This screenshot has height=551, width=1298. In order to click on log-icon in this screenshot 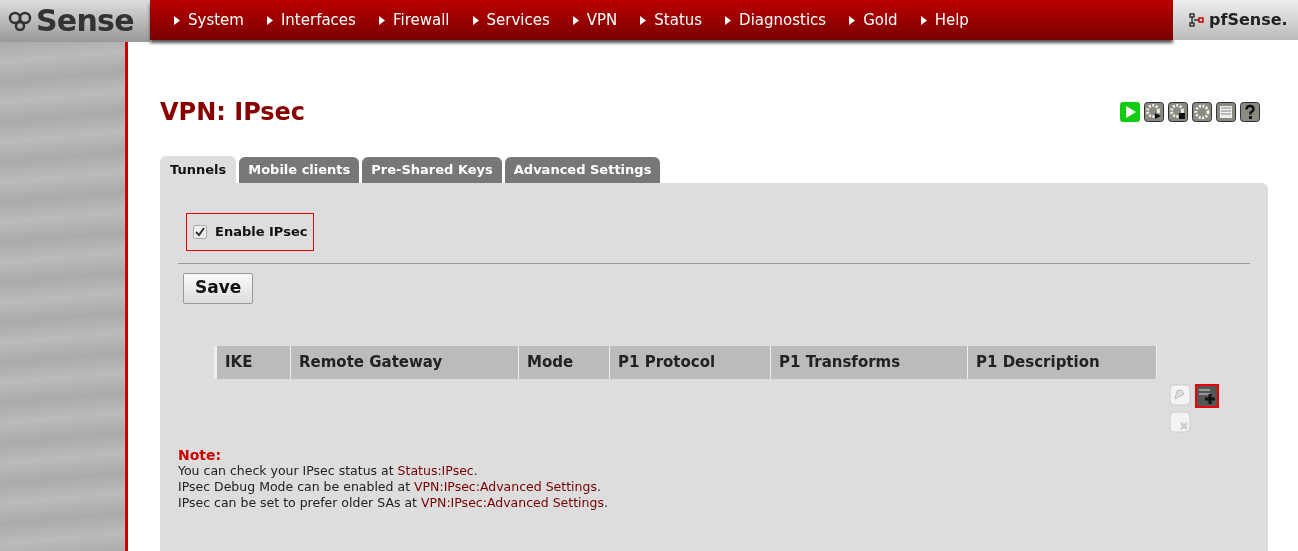, I will do `click(1226, 112)`.